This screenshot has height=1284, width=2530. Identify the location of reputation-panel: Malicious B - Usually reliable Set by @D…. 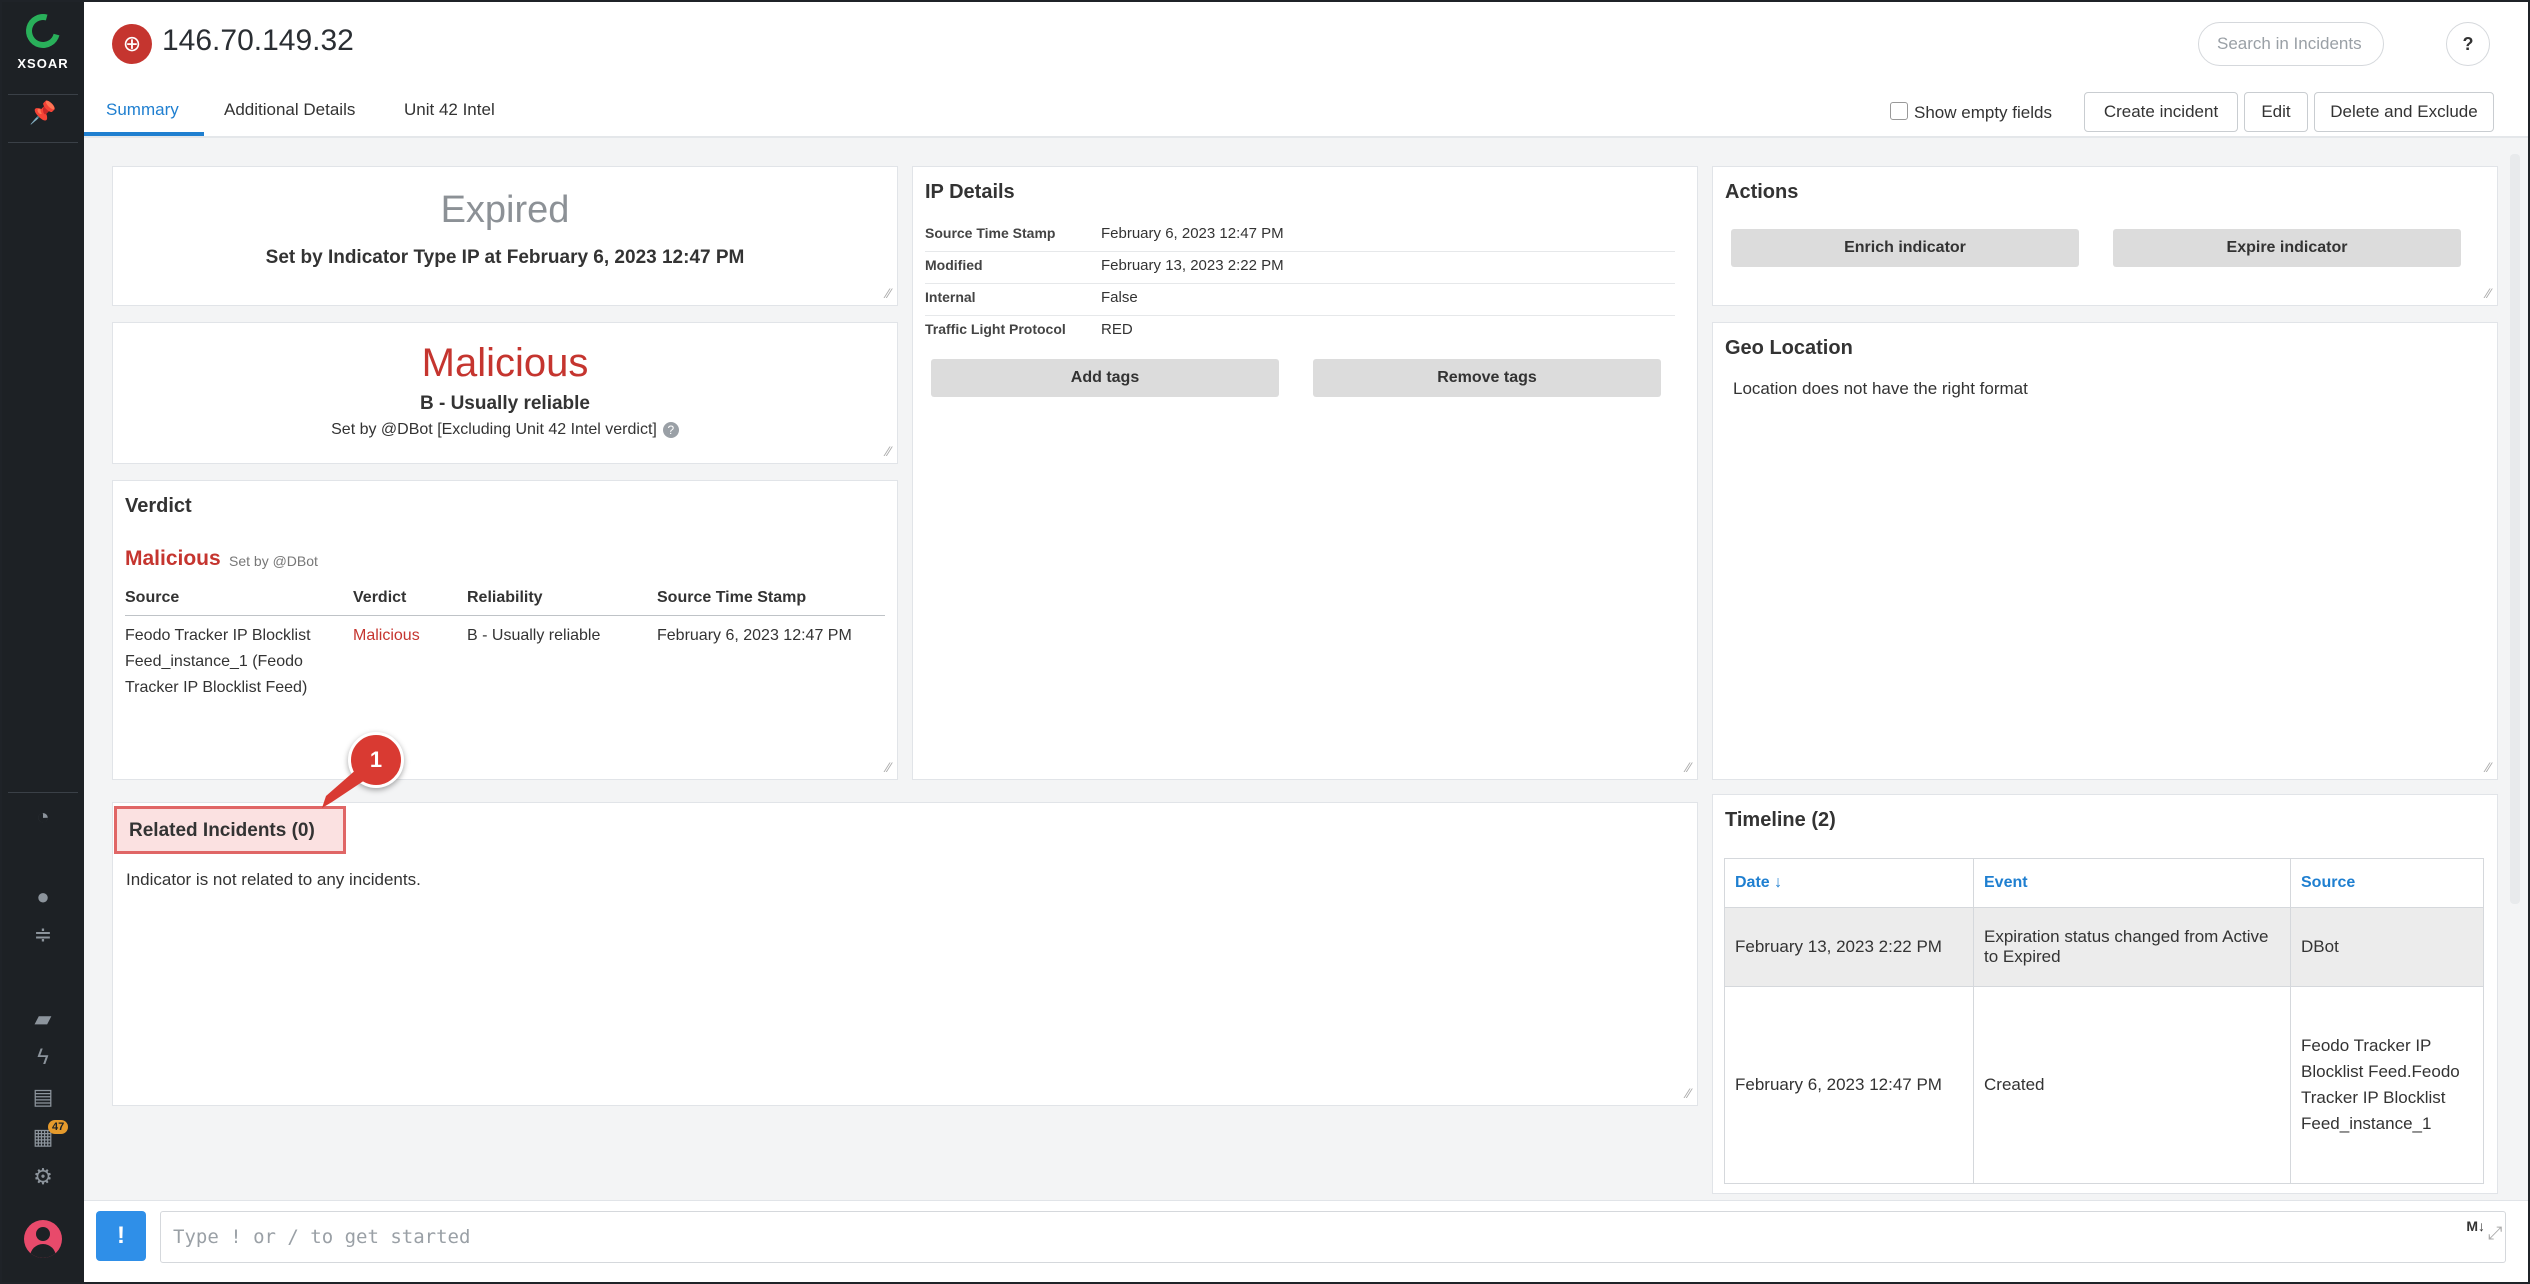
(505, 393).